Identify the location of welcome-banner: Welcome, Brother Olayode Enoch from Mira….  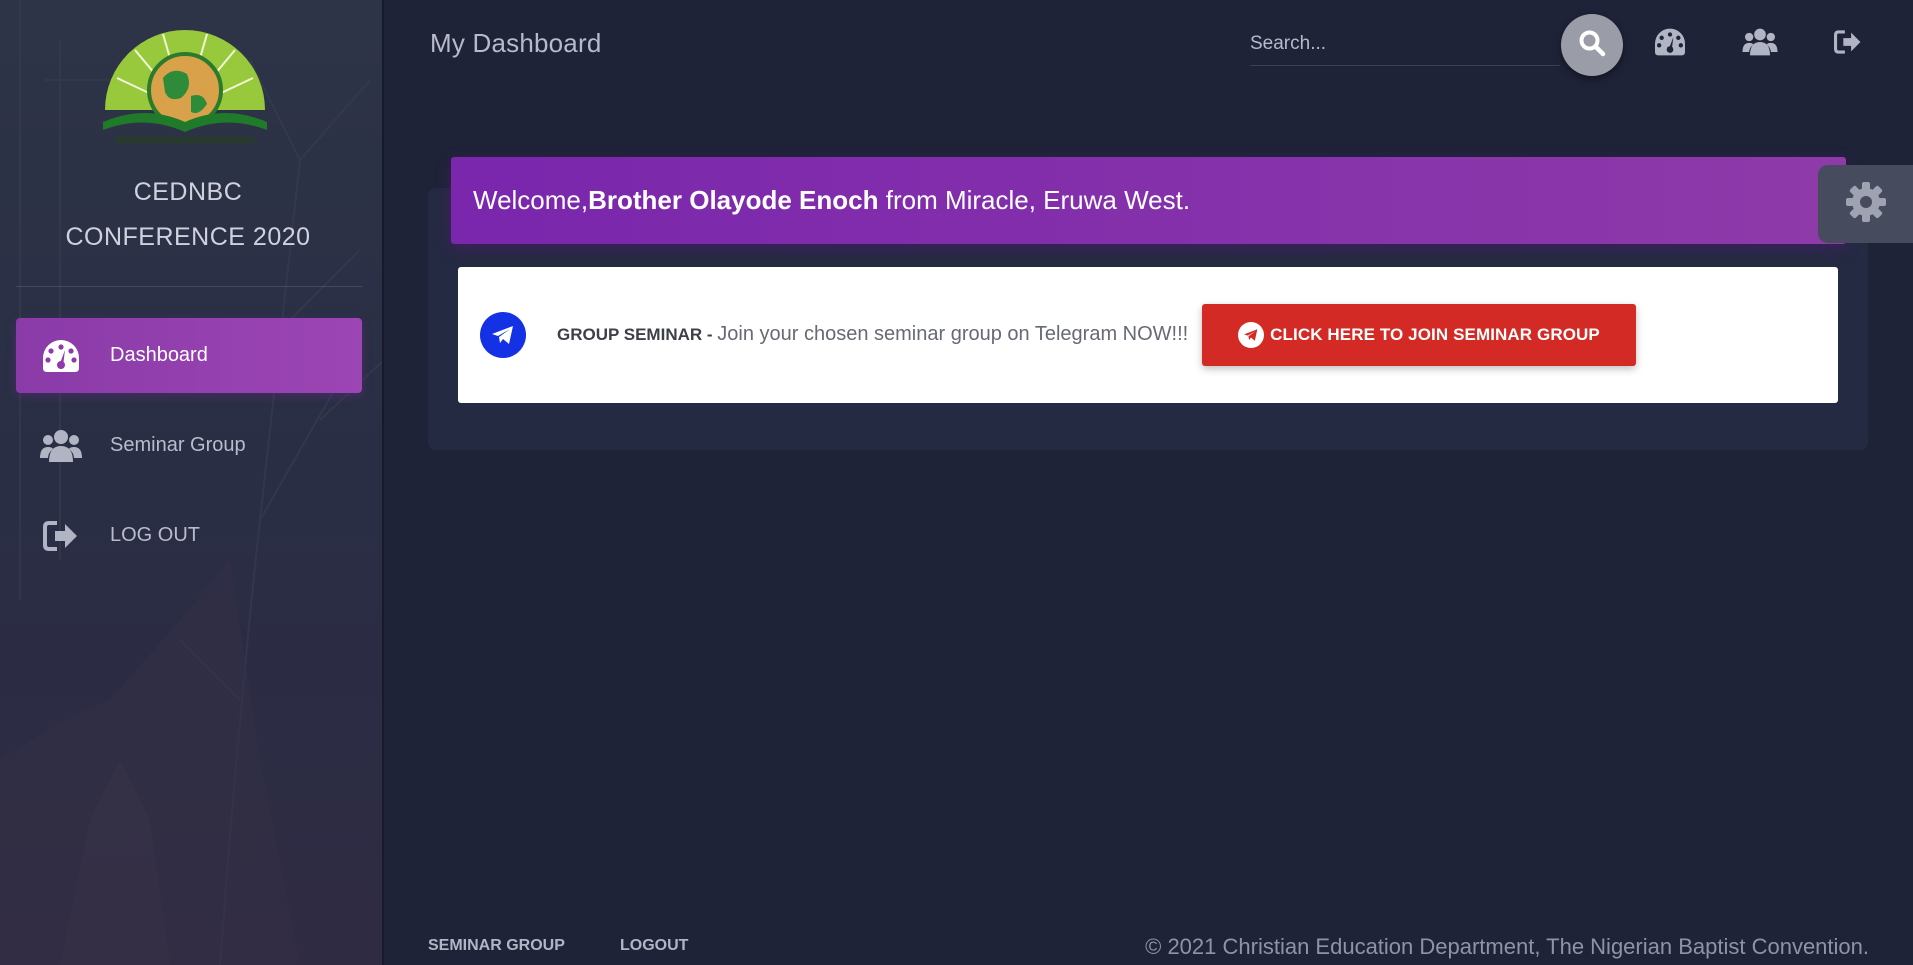
(1148, 200).